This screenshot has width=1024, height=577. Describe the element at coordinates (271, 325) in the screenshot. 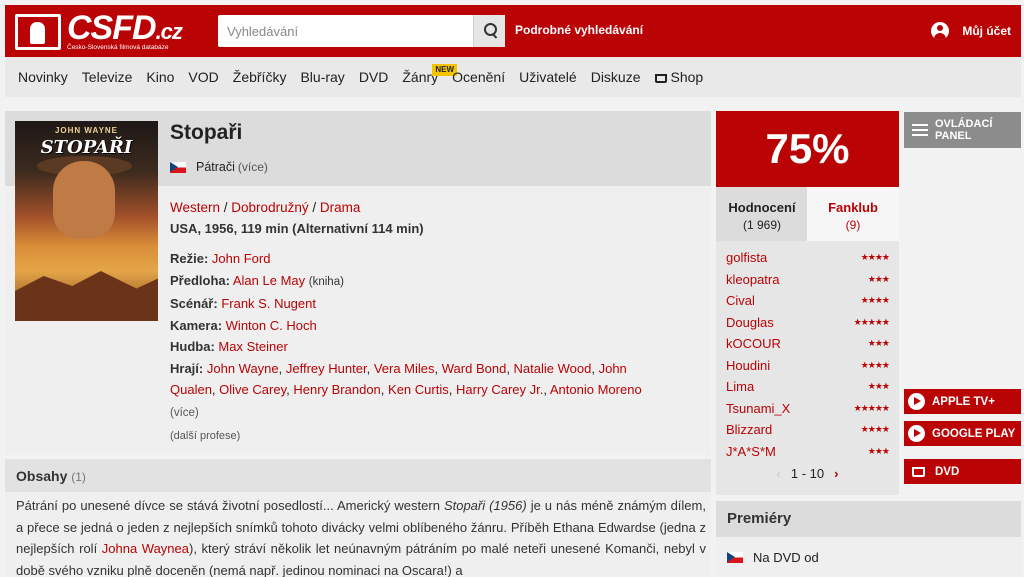

I see `camera-link: Winton C. Hoch` at that location.